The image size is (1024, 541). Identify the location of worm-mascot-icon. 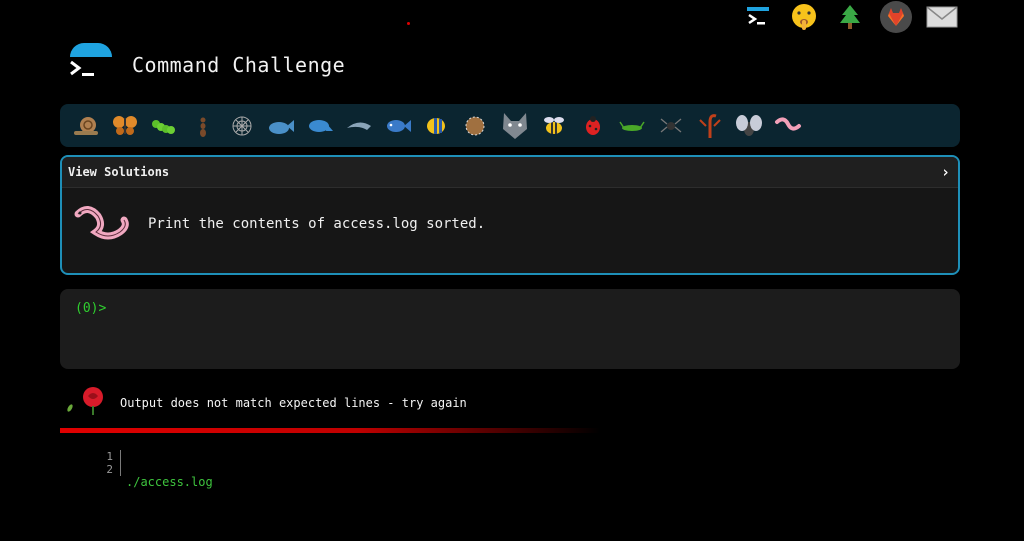
(102, 224).